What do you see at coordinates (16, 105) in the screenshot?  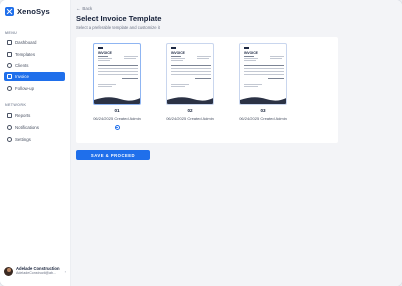 I see `network-section-label: NETWORK` at bounding box center [16, 105].